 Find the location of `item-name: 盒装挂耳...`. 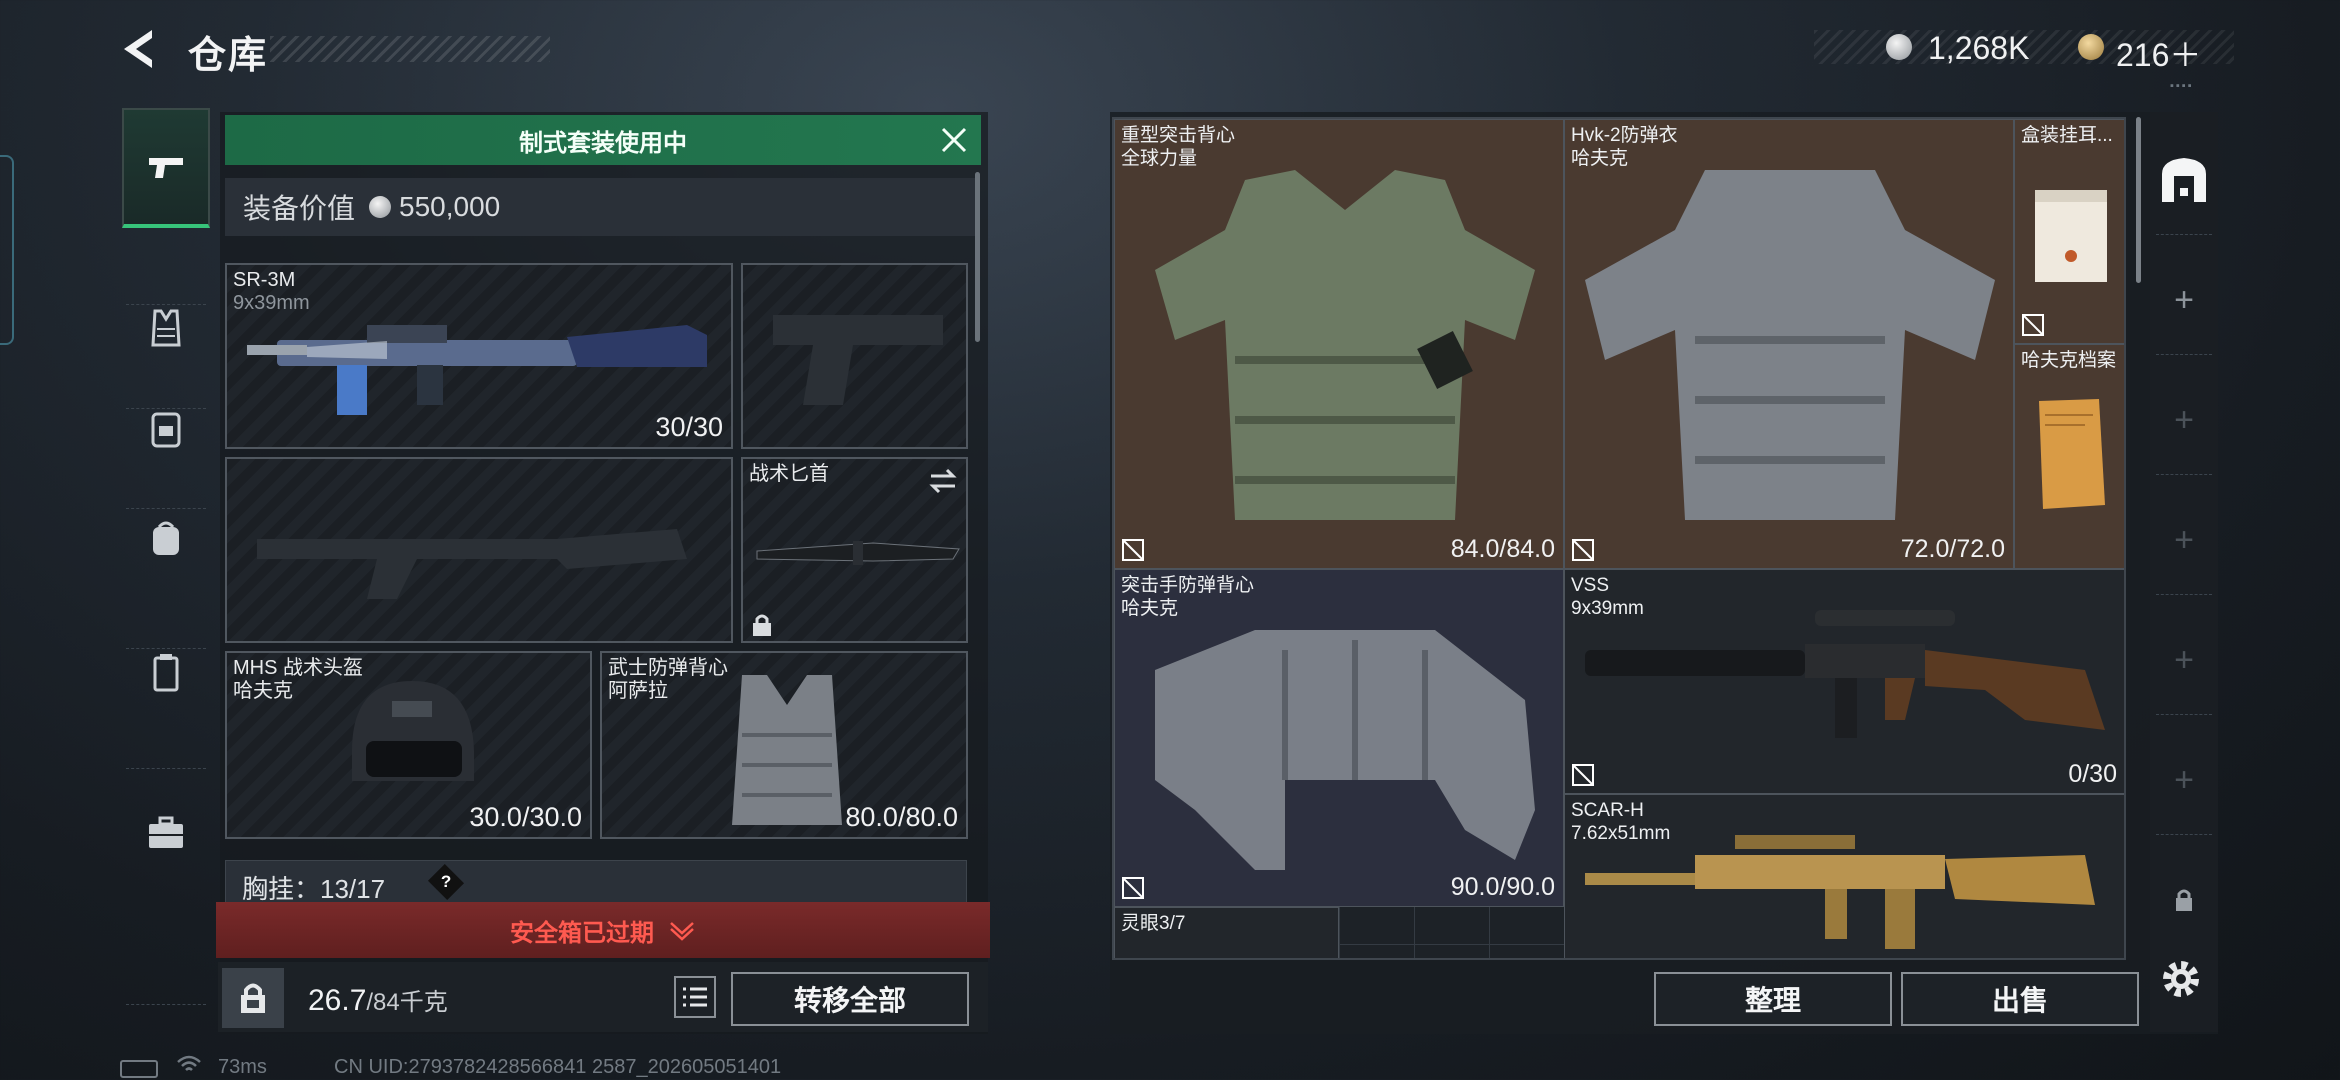

item-name: 盒装挂耳... is located at coordinates (2067, 135).